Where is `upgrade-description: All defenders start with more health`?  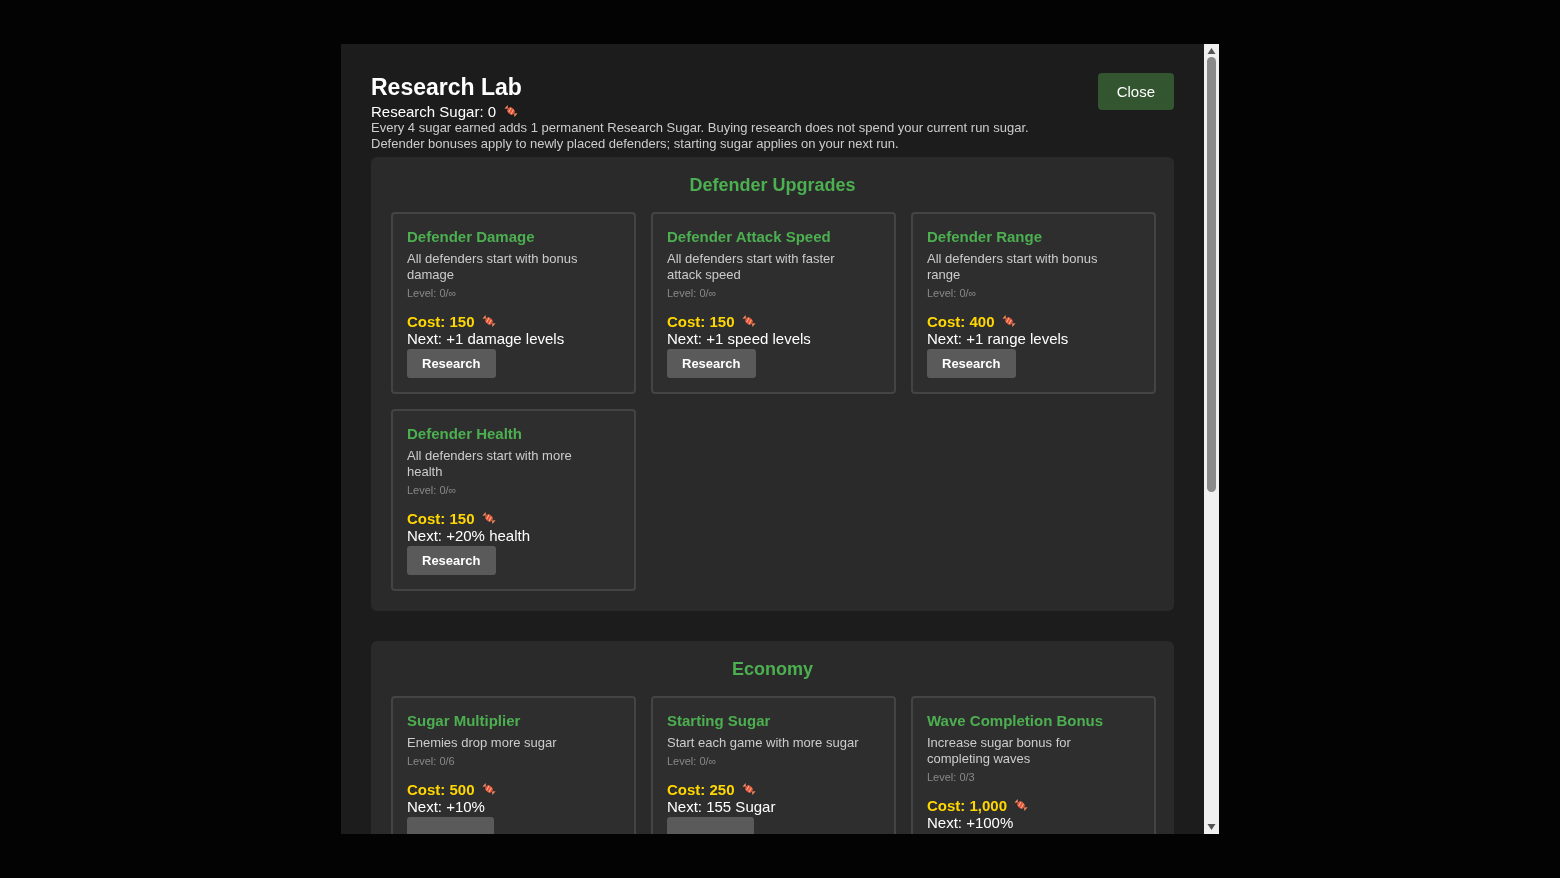
upgrade-description: All defenders start with more health is located at coordinates (490, 463).